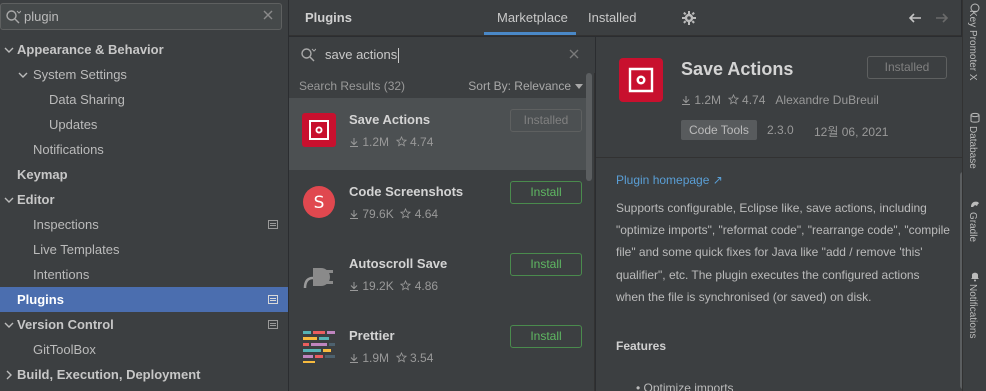  Describe the element at coordinates (76, 249) in the screenshot. I see `tree-item-label: Live Templates` at that location.